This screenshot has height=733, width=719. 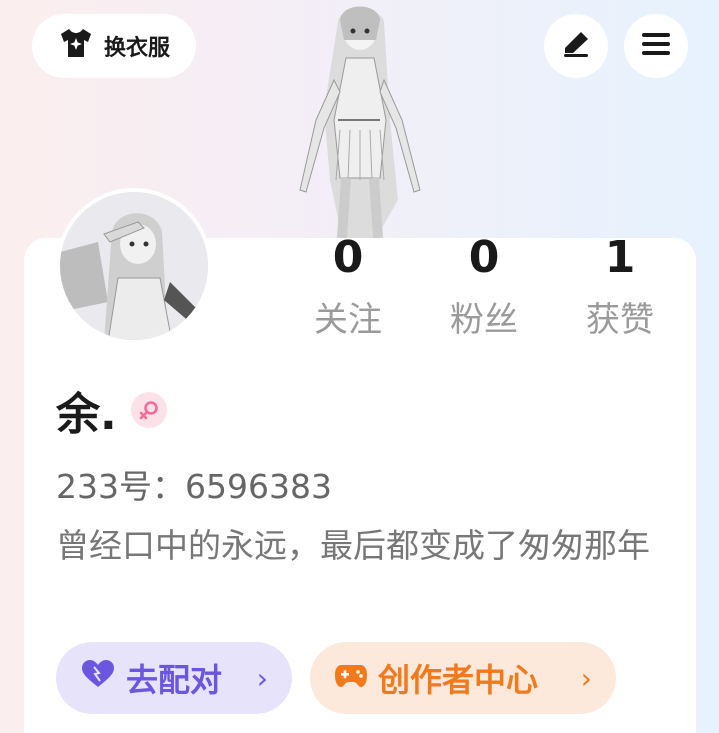 I want to click on stat-label: 关注, so click(x=348, y=320).